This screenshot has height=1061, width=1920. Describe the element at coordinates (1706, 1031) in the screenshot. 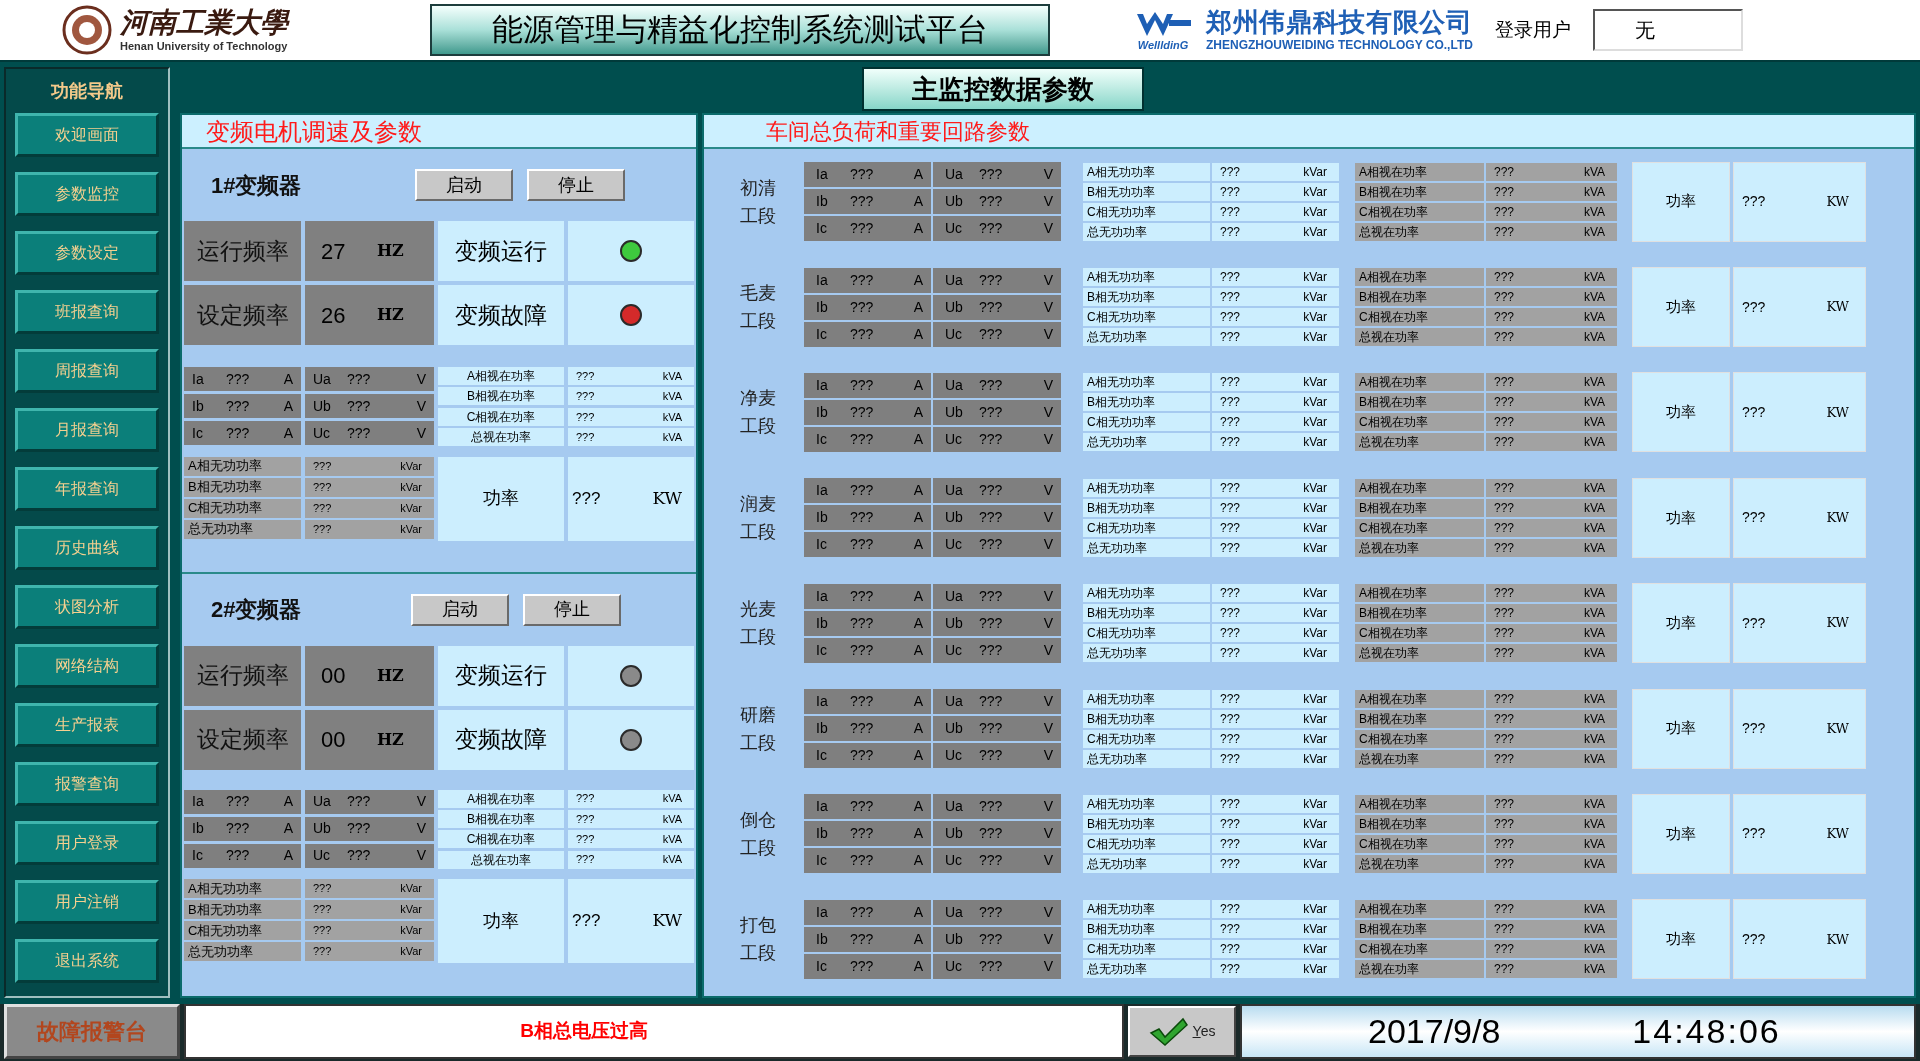

I see `time-display: 14:48:06` at that location.